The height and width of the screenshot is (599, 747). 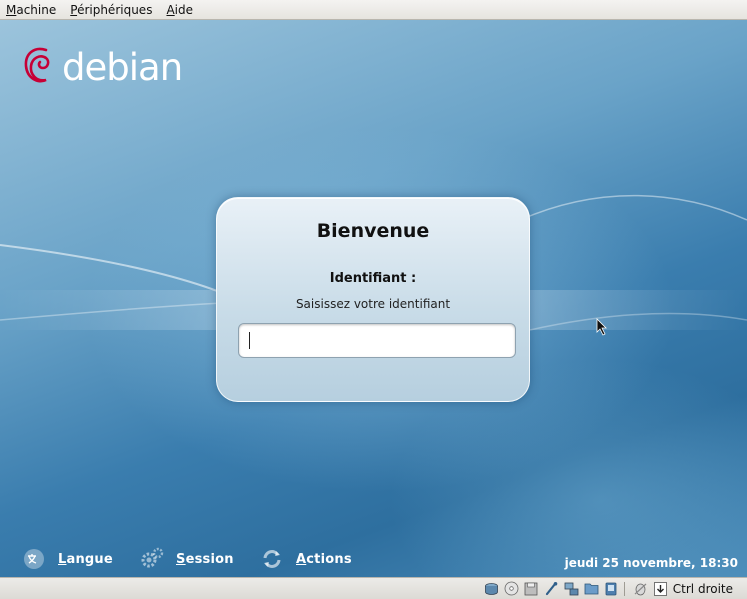 I want to click on menu-peripheriques: Périphériques, so click(x=111, y=10).